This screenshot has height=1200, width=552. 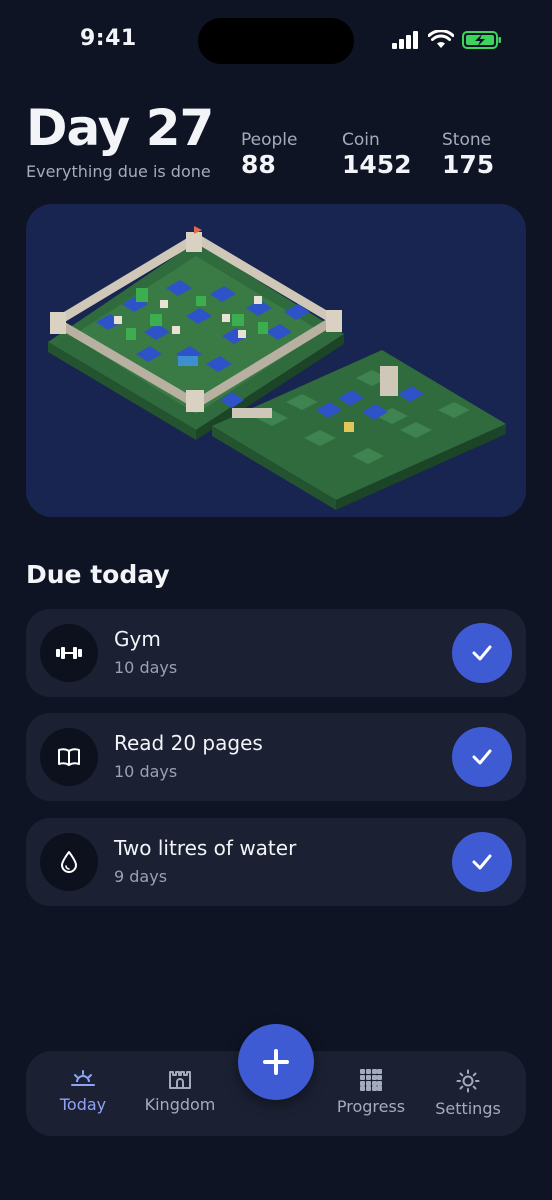 What do you see at coordinates (481, 40) in the screenshot?
I see `battery-charging-icon` at bounding box center [481, 40].